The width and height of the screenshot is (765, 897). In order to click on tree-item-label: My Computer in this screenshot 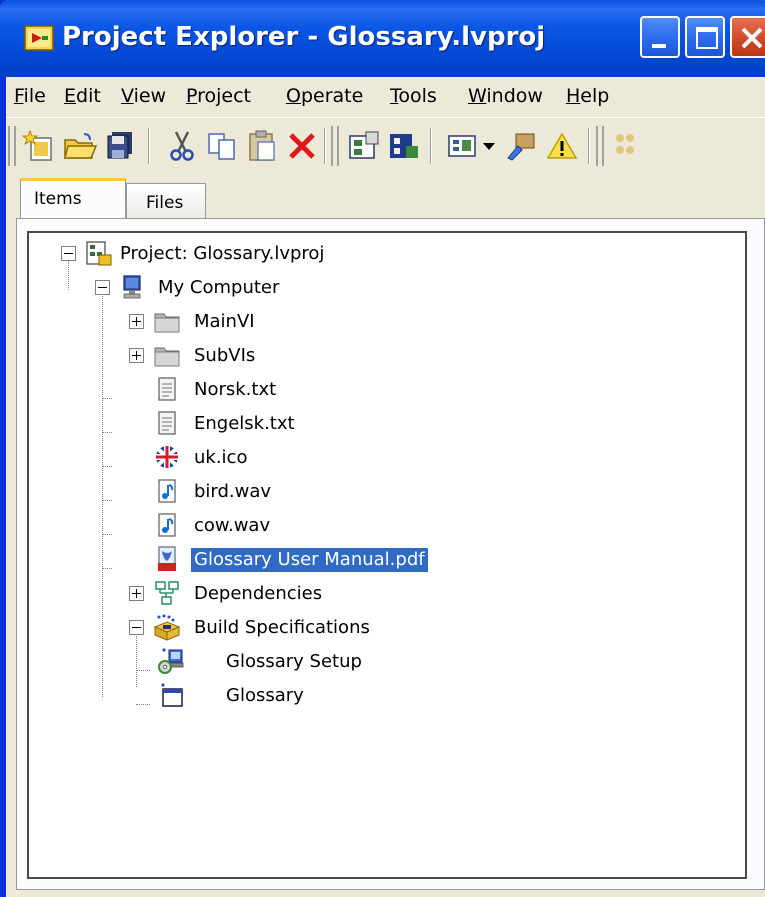, I will do `click(219, 287)`.